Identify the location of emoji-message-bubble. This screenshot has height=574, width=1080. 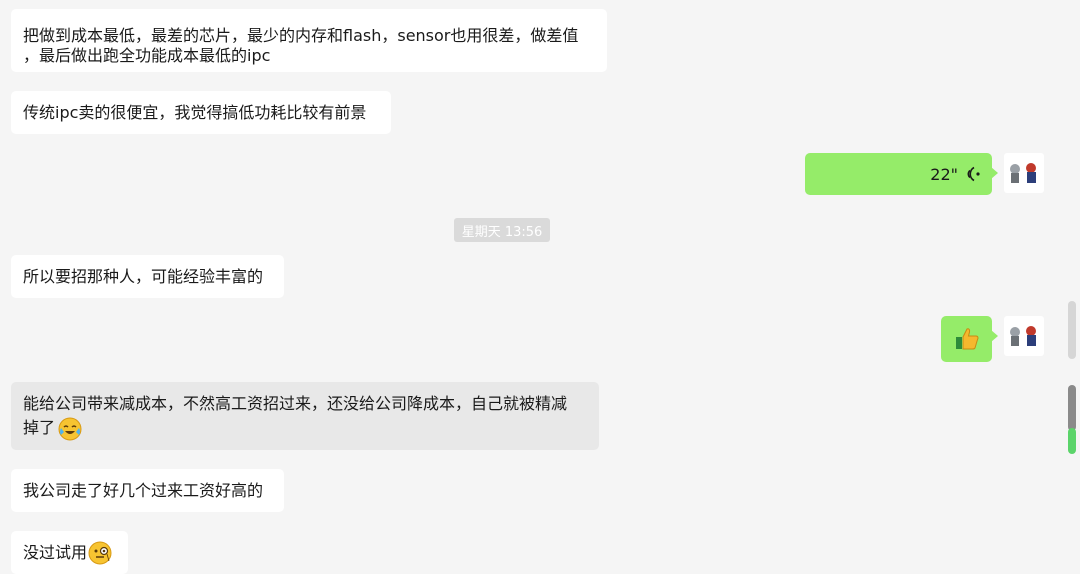
(969, 339).